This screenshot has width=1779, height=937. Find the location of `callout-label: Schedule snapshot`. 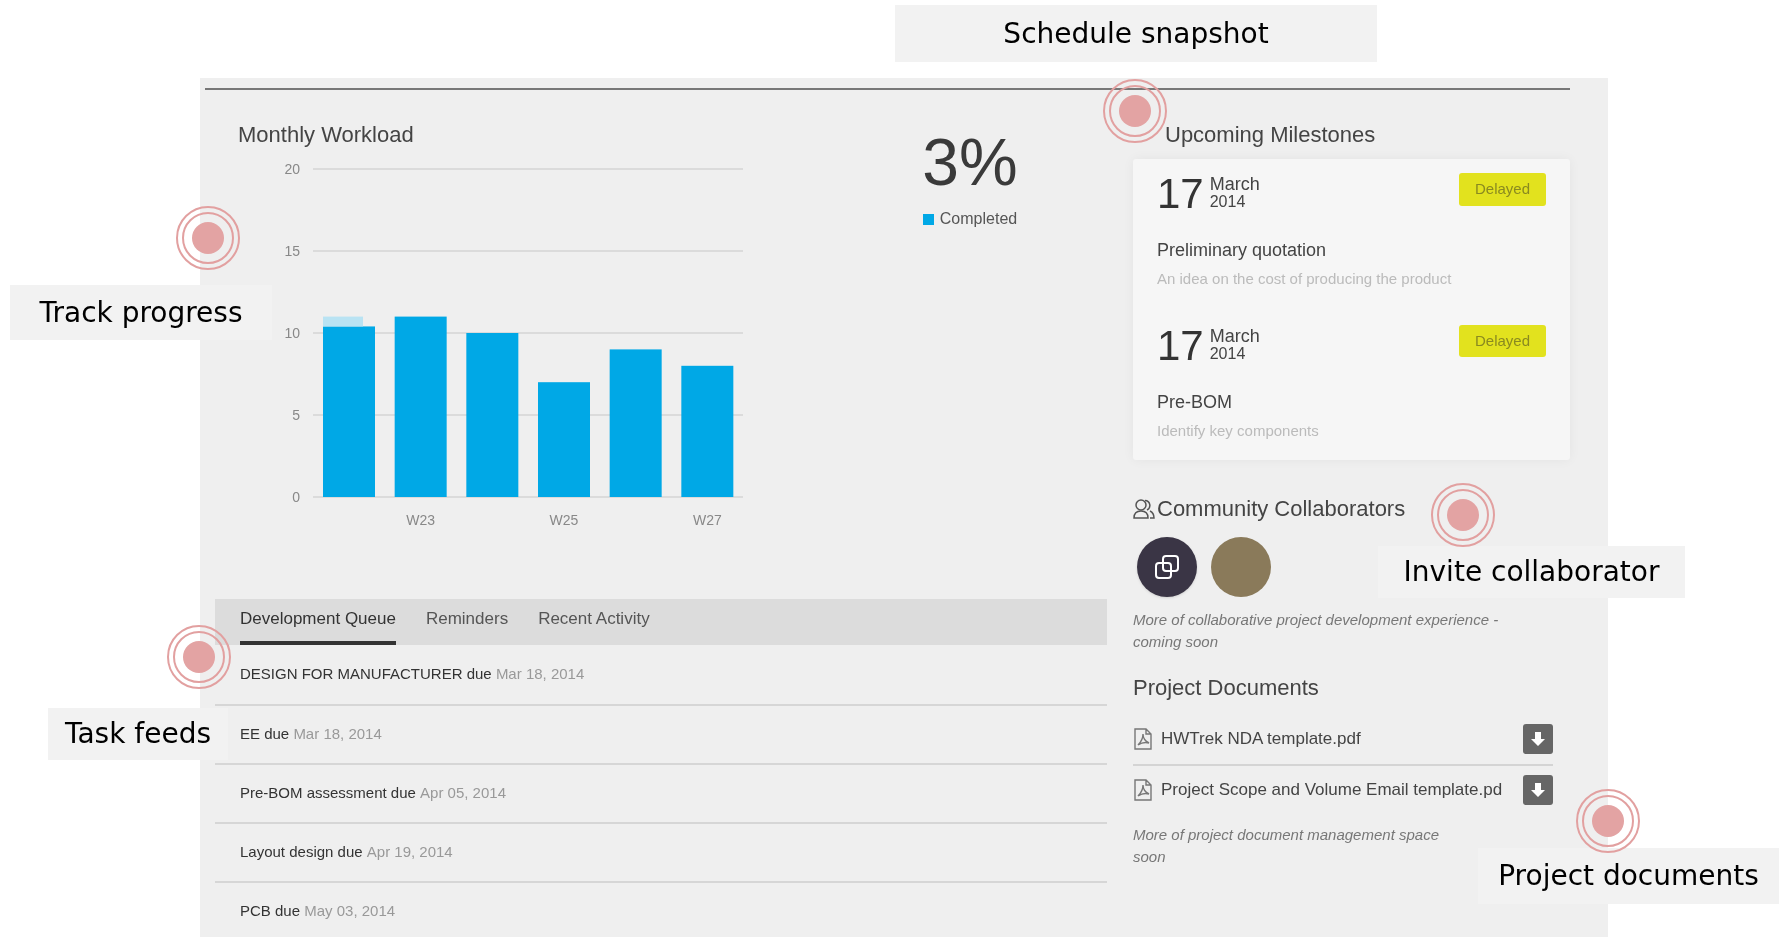

callout-label: Schedule snapshot is located at coordinates (1136, 33).